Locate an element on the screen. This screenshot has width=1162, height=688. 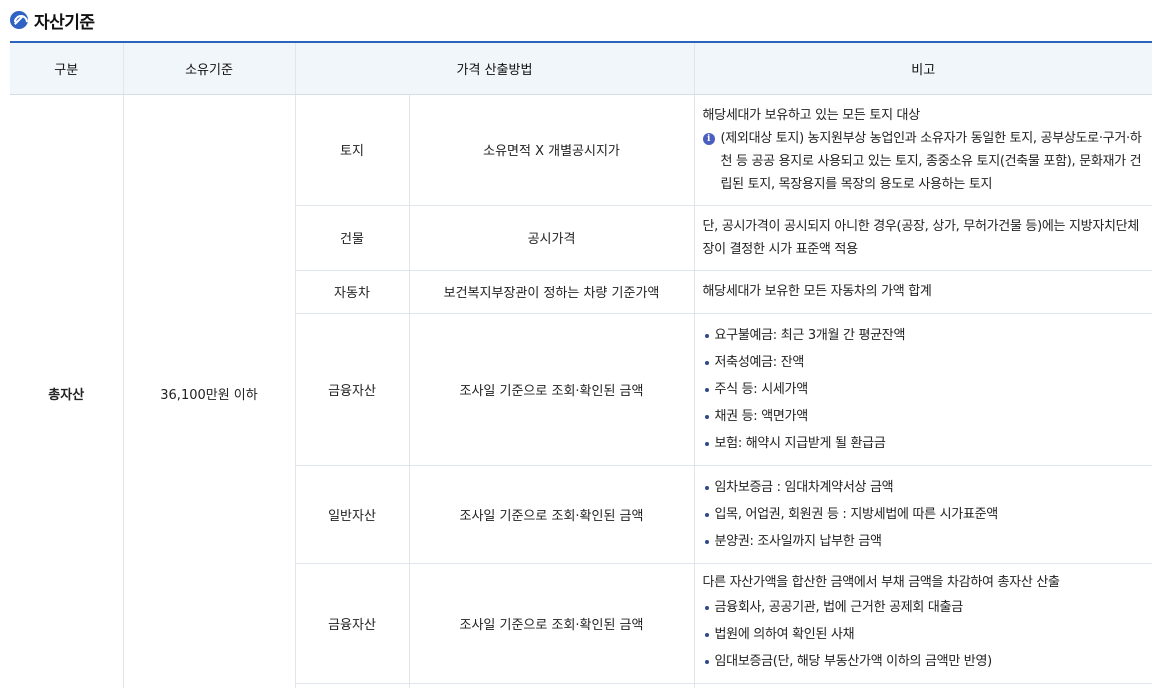
header-note: 비고 is located at coordinates (923, 68).